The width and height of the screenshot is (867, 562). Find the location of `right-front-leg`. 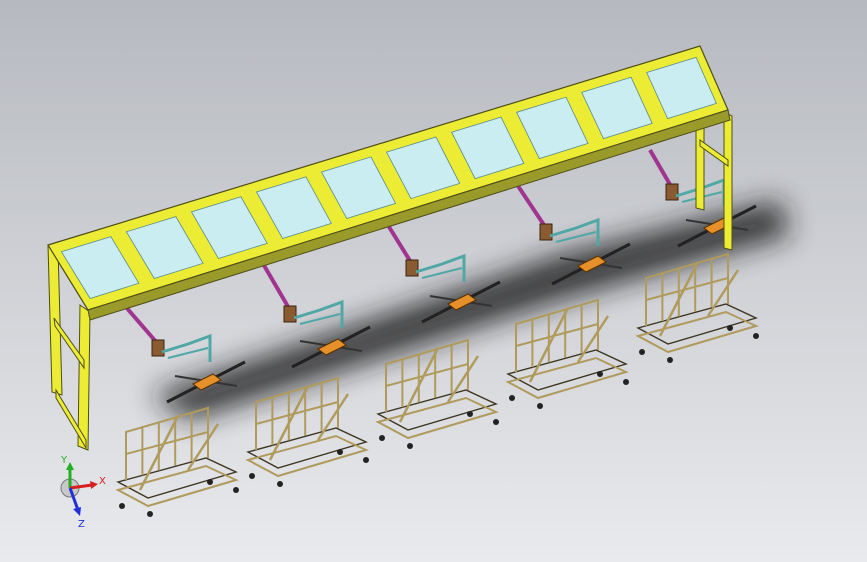

right-front-leg is located at coordinates (728, 181).